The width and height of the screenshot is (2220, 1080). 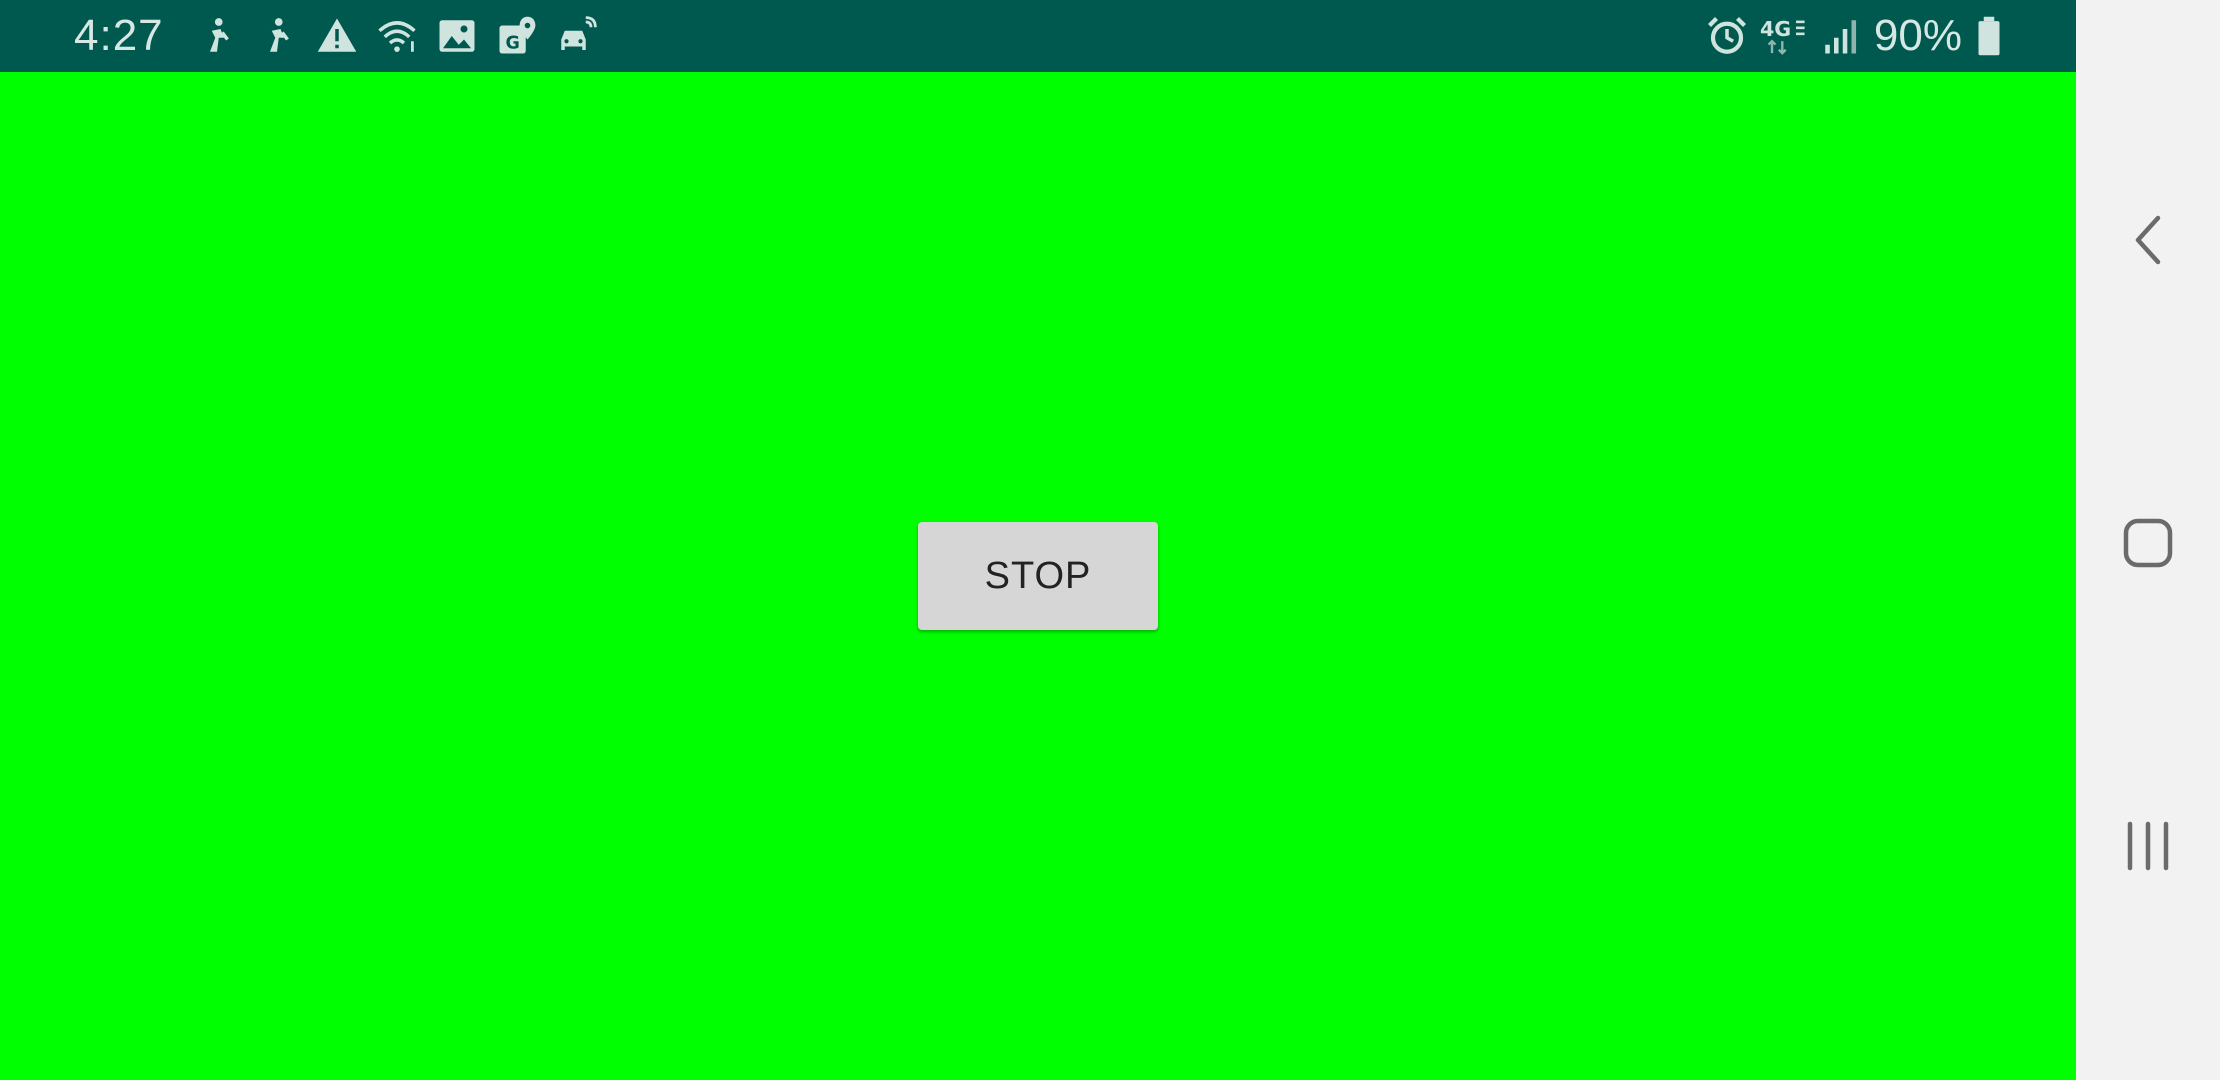 I want to click on home-icon, so click(x=2148, y=543).